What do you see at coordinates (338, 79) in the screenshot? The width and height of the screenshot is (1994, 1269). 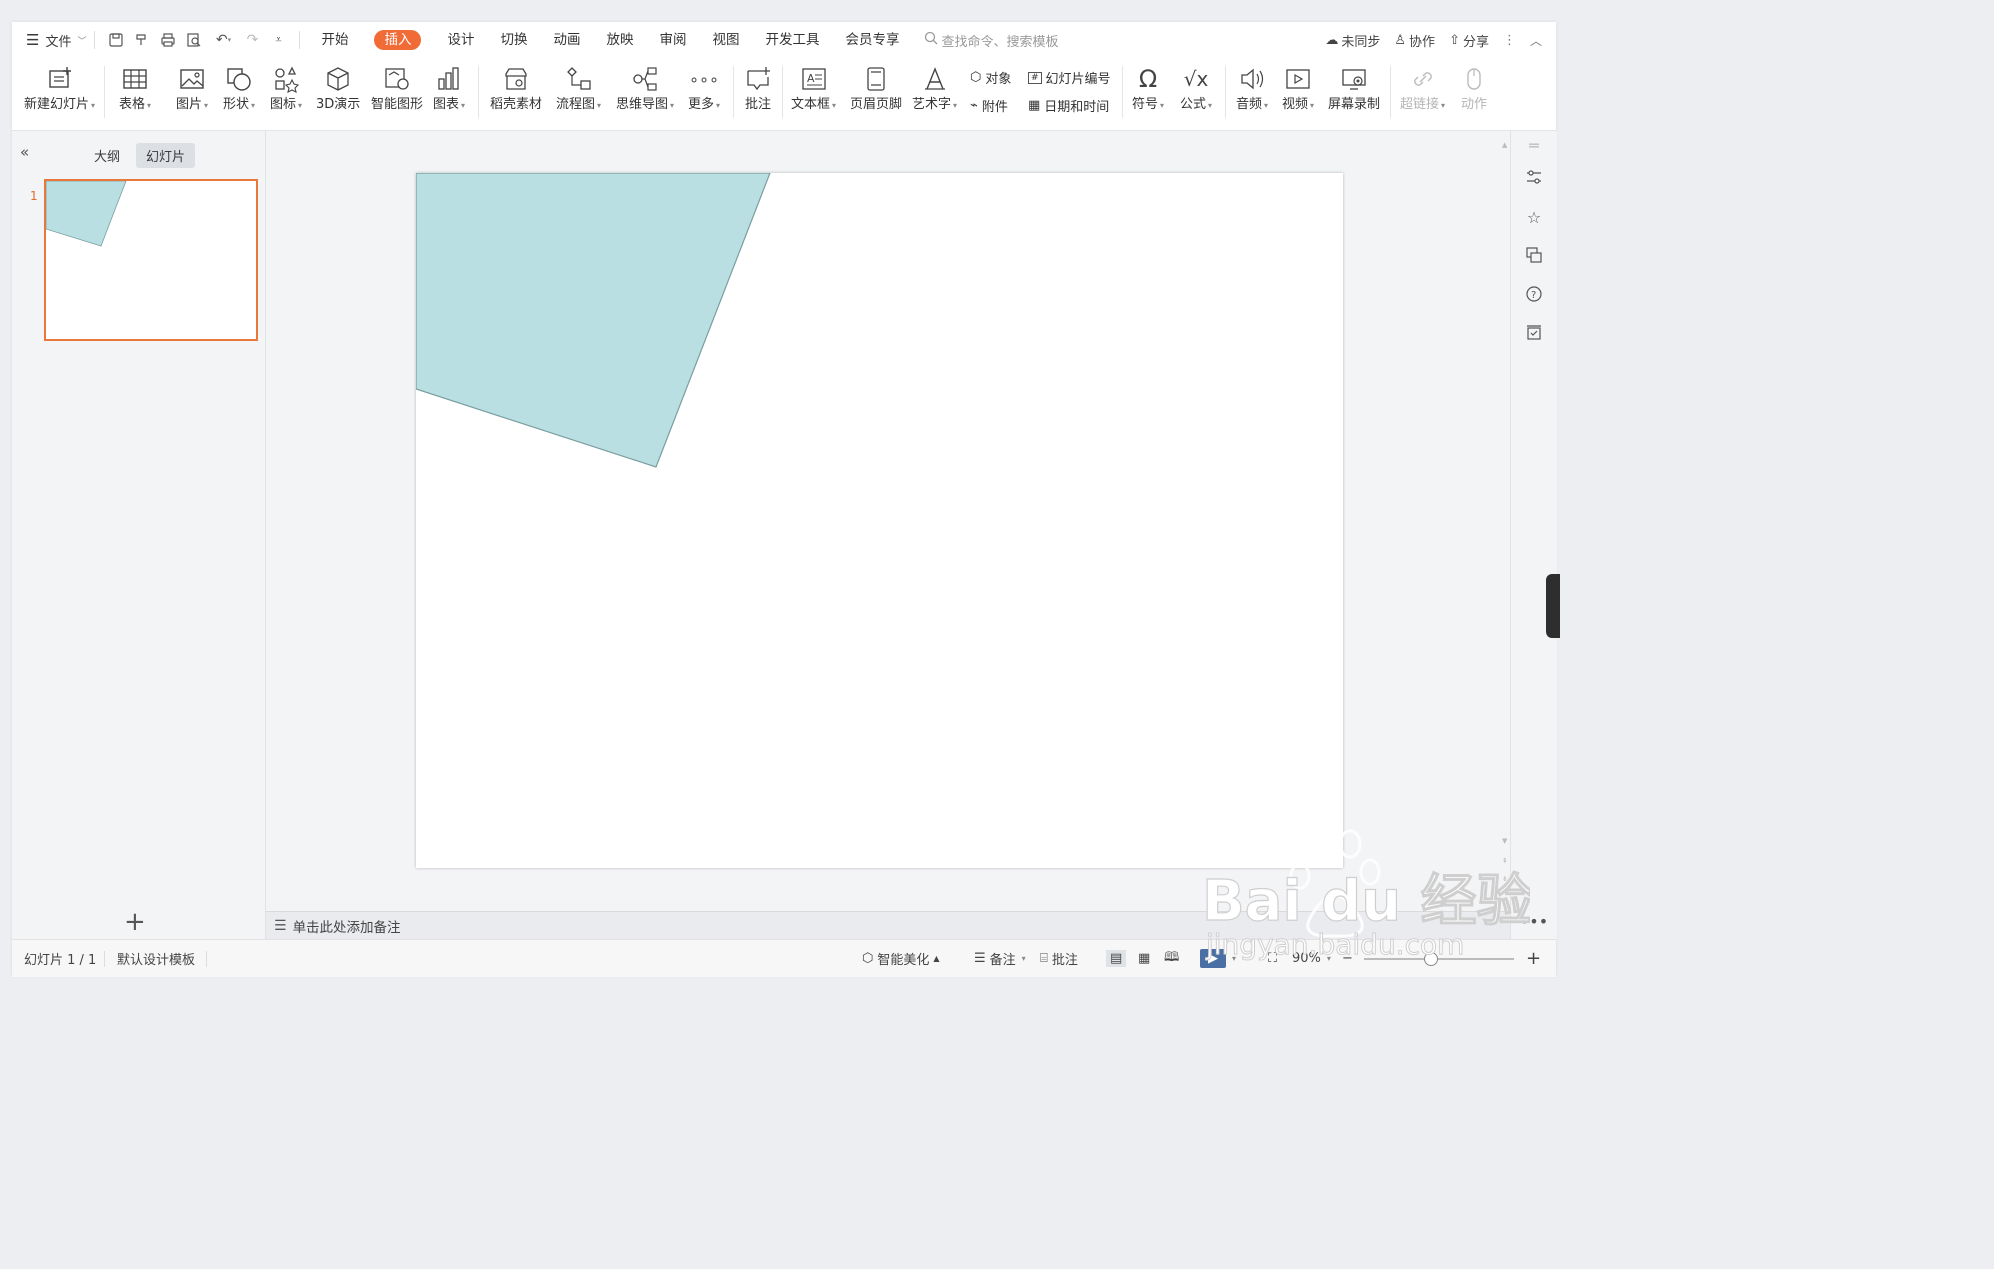 I see `cube-icon` at bounding box center [338, 79].